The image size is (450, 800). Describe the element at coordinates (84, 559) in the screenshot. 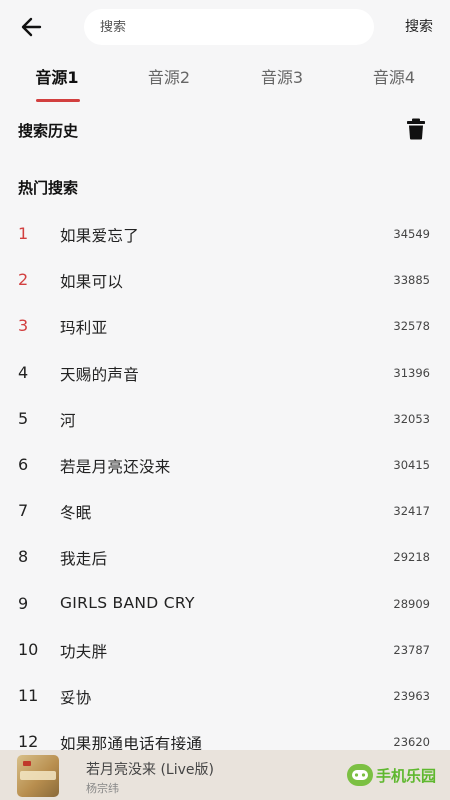

I see `song-name: 我走后` at that location.